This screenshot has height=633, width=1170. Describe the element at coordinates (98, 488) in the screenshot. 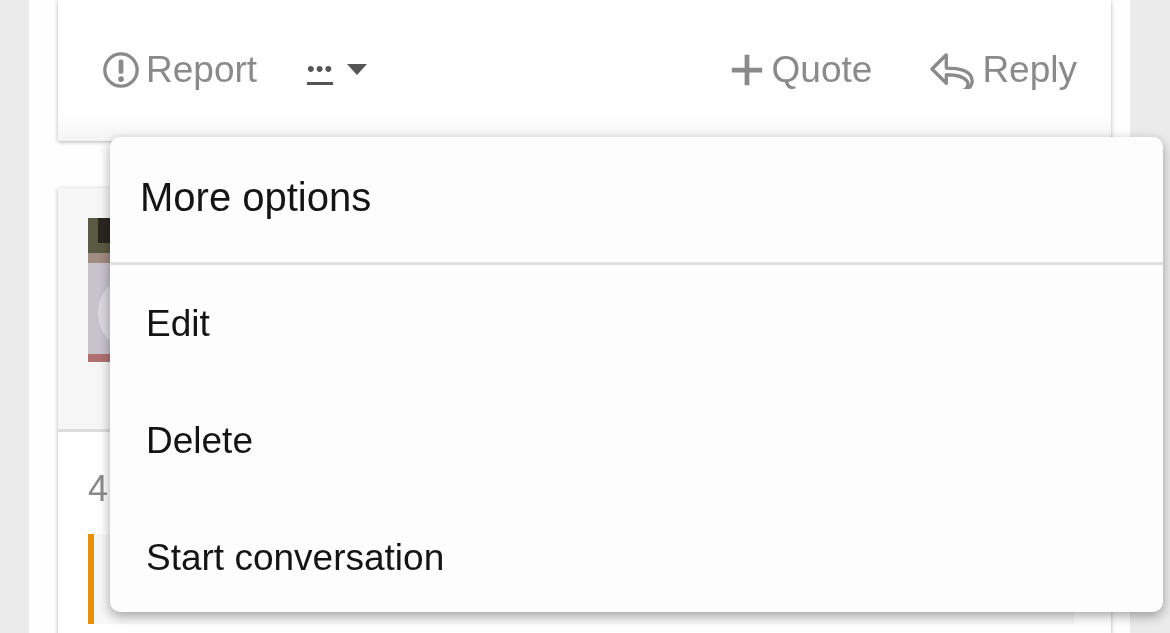

I see `post-number: 4` at that location.